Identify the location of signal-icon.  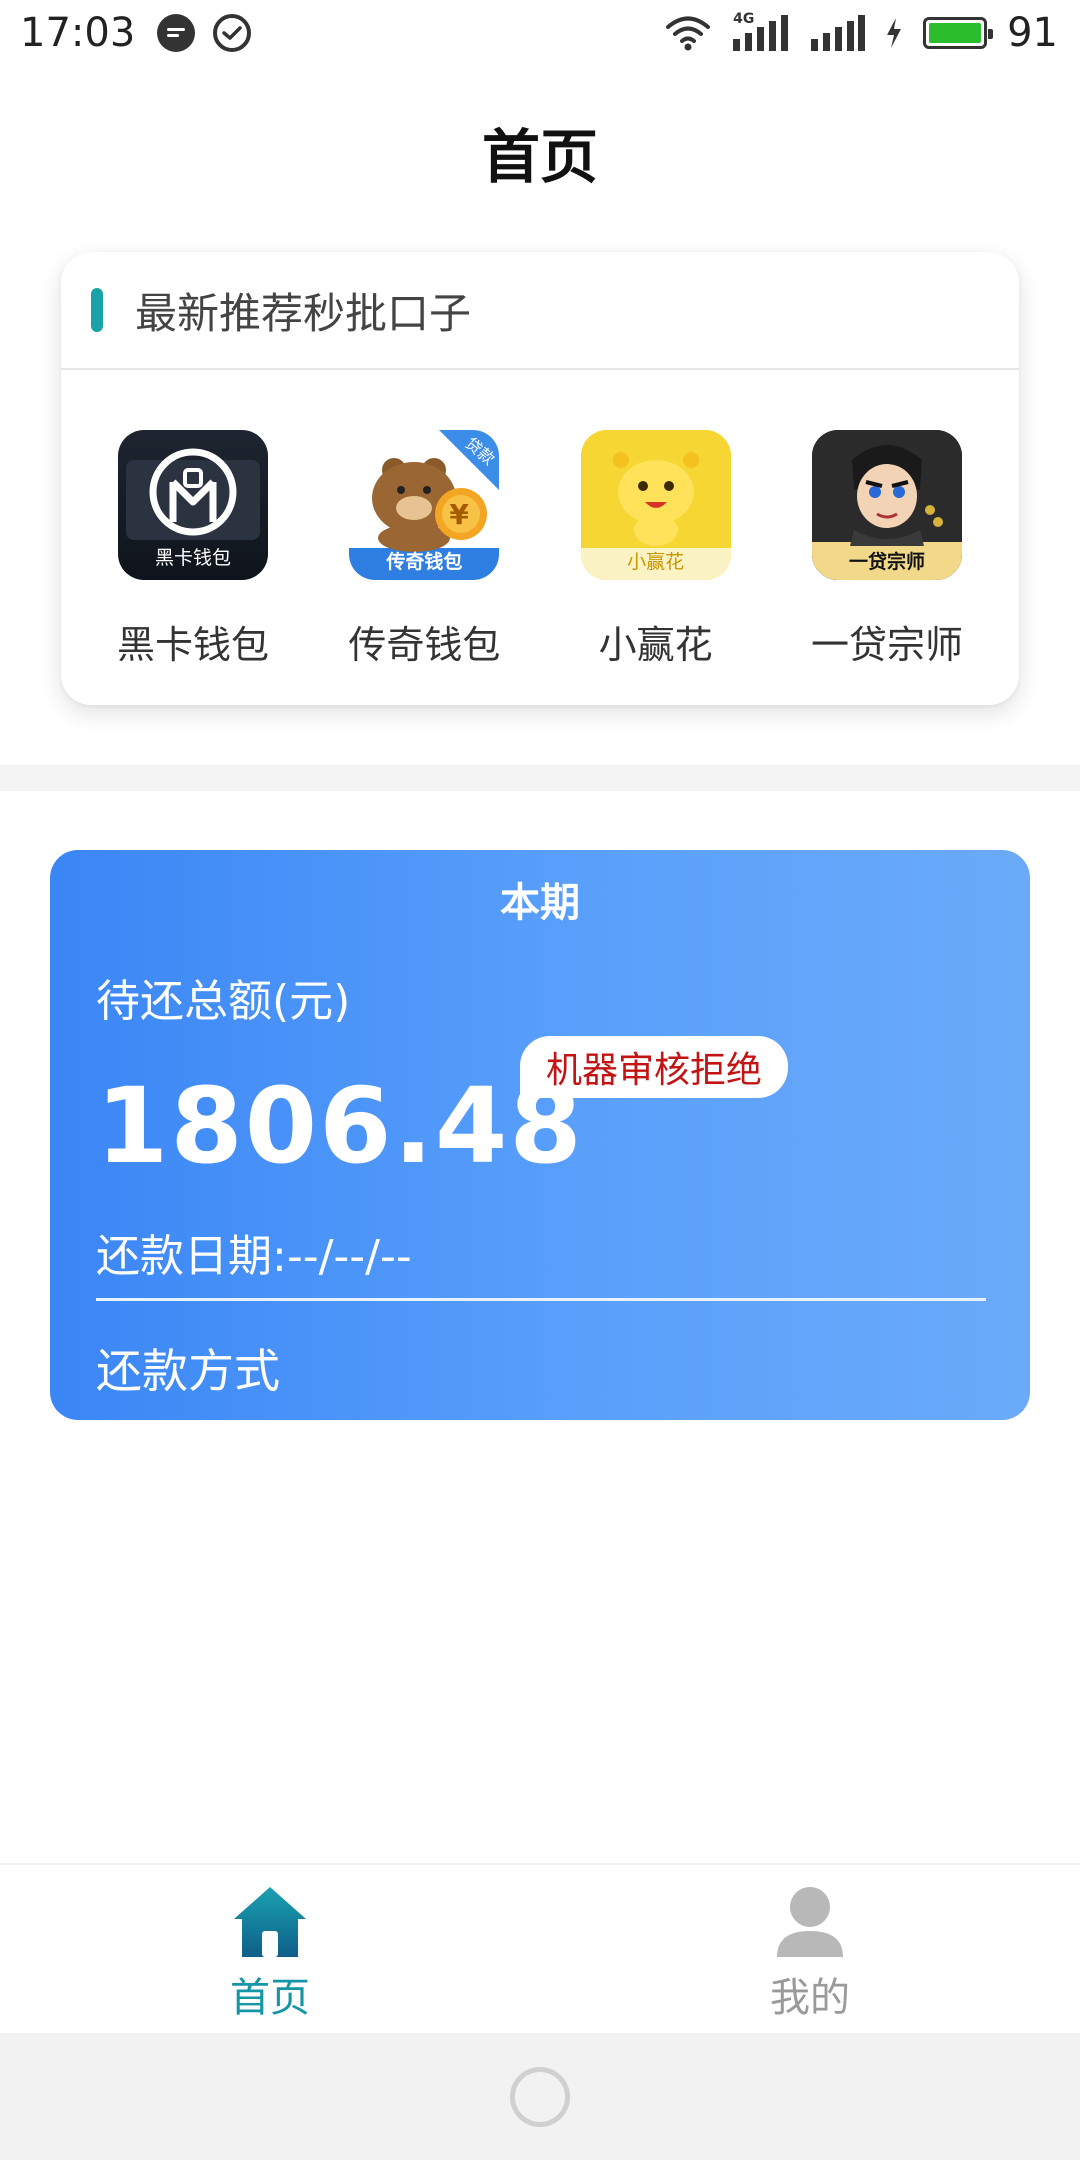
(838, 33).